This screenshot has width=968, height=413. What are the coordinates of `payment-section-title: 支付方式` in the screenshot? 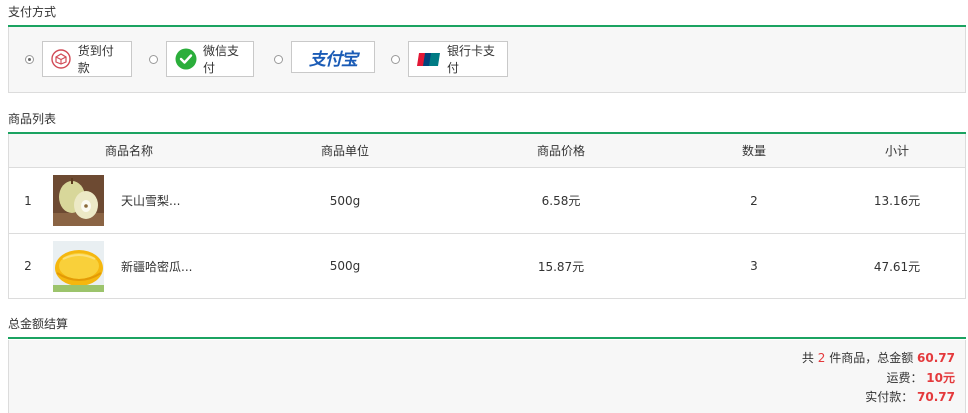 It's located at (32, 12).